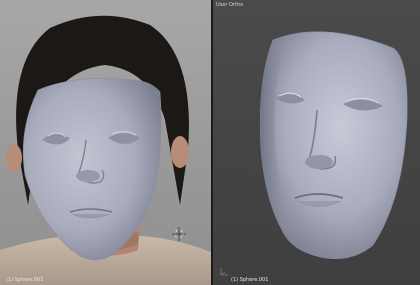 The height and width of the screenshot is (285, 420). I want to click on object-label-left: (1) Sphere.001, so click(25, 280).